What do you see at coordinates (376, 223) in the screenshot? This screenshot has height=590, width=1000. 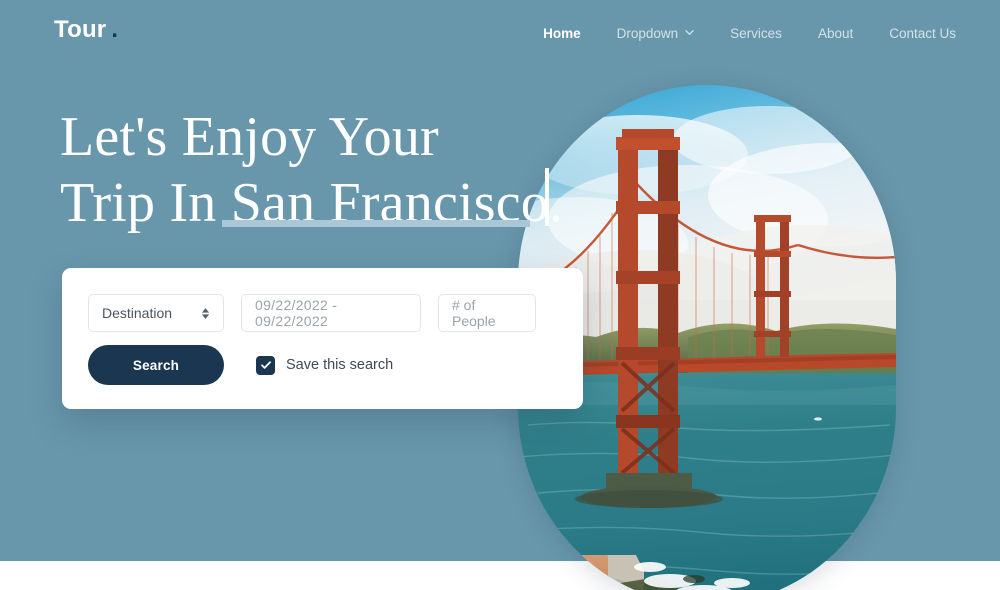 I see `headline-underline` at bounding box center [376, 223].